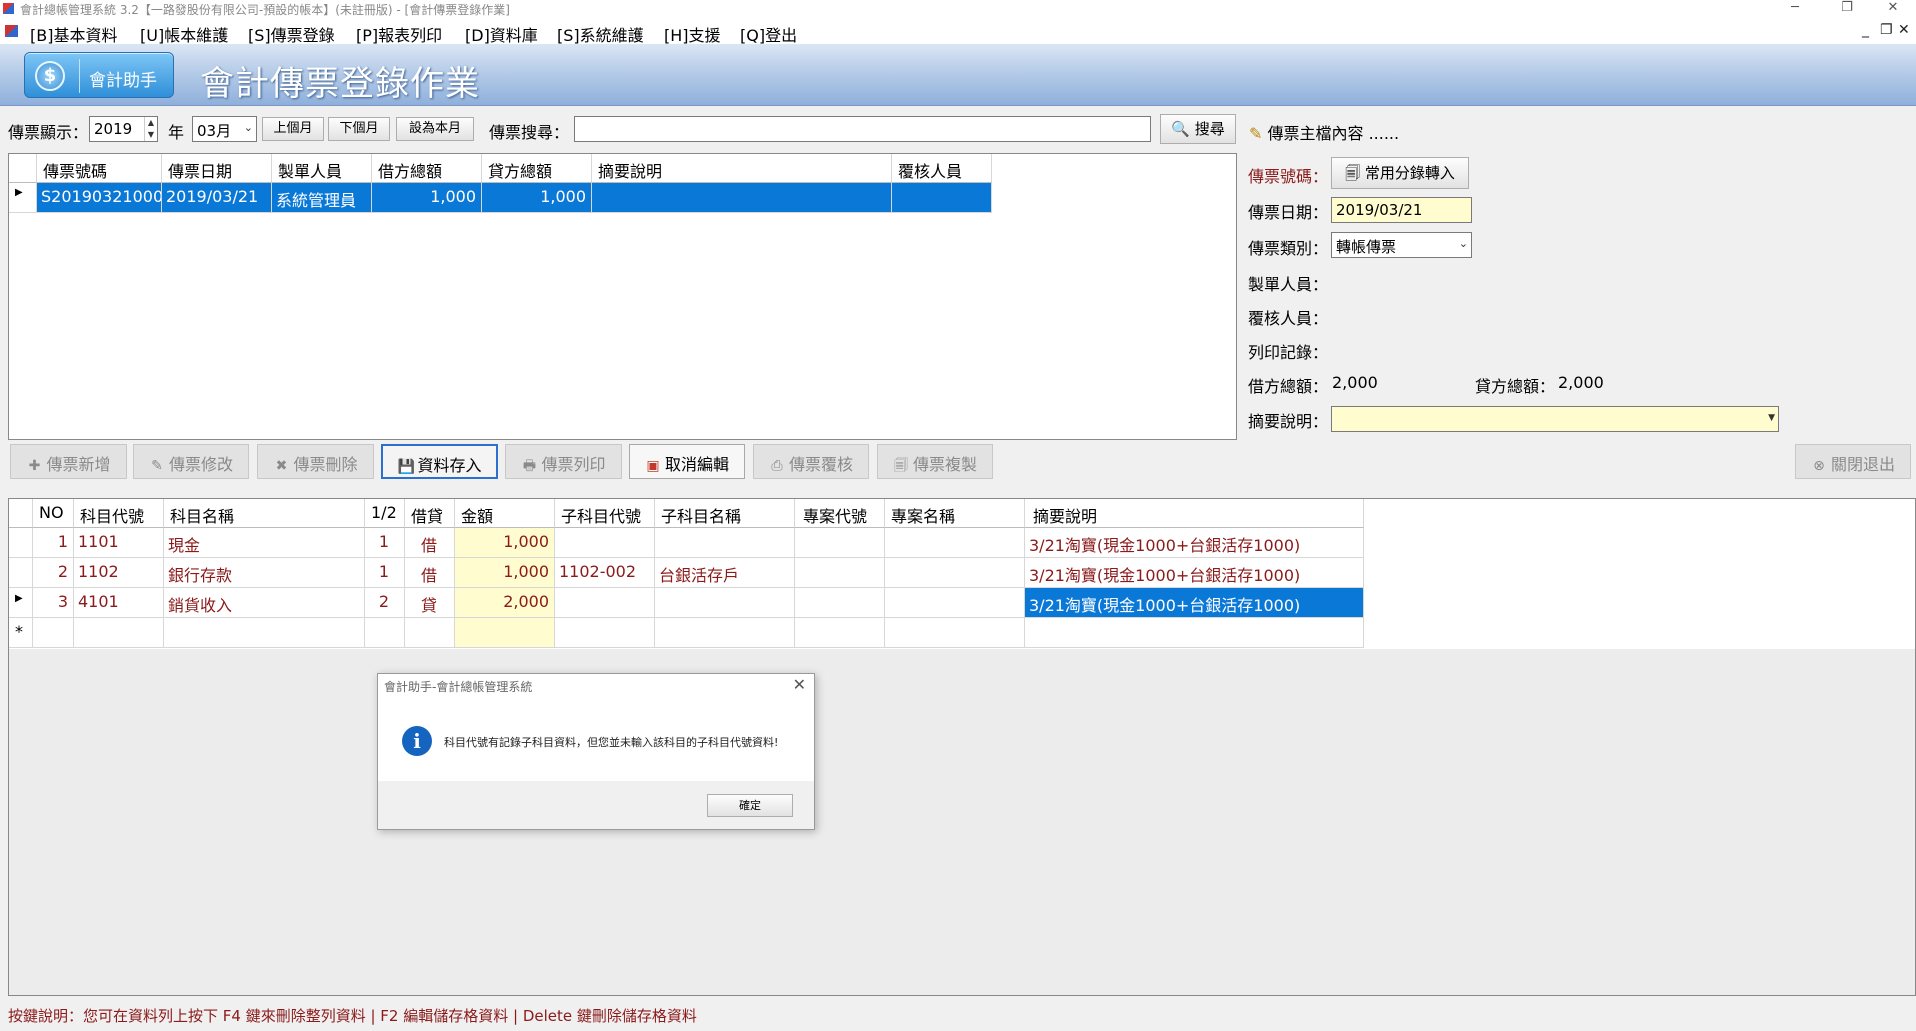 The height and width of the screenshot is (1031, 1916). I want to click on this-month-button: 設為本月, so click(435, 129).